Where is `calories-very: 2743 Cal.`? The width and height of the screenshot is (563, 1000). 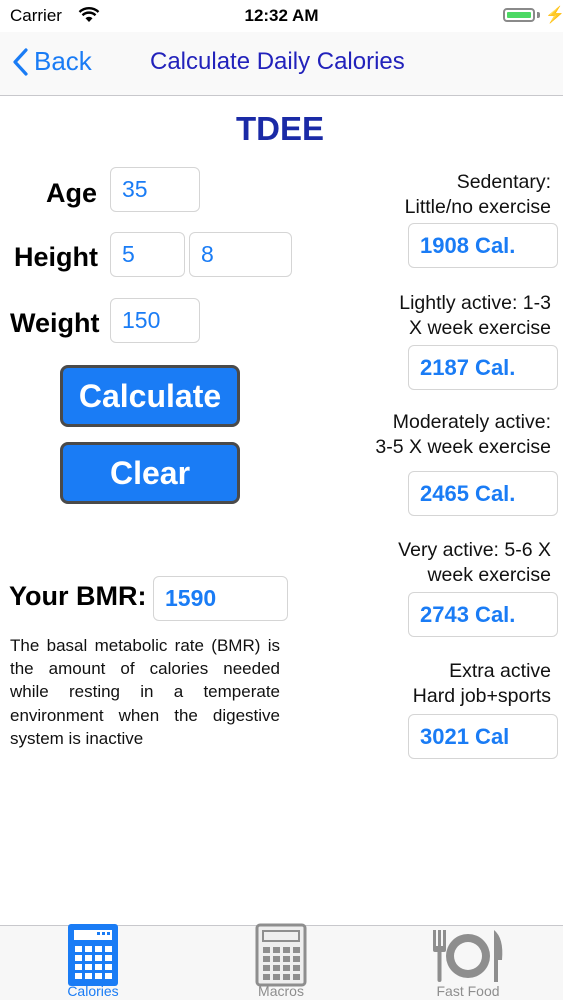
calories-very: 2743 Cal. is located at coordinates (483, 614).